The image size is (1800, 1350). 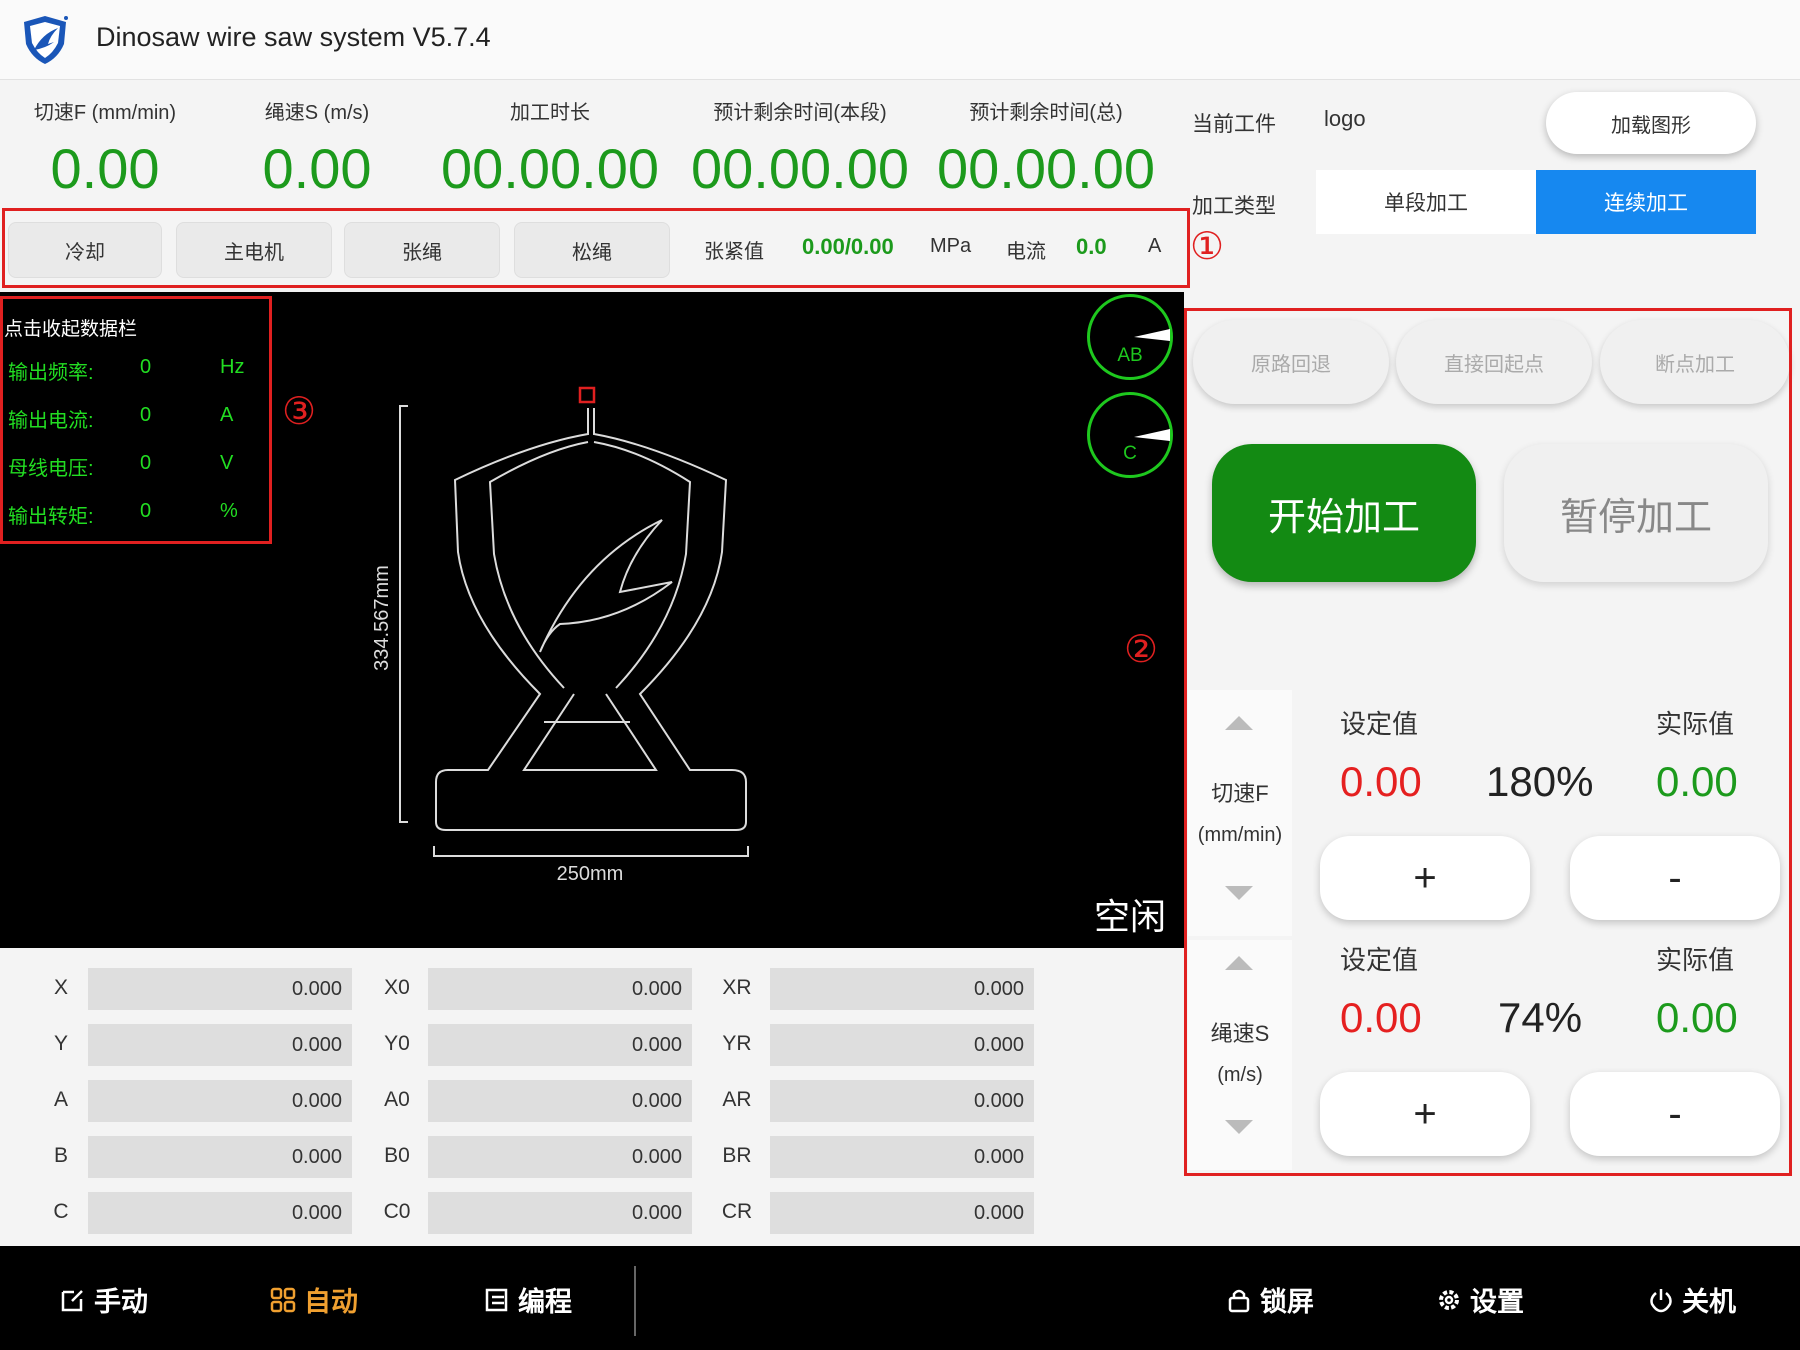 What do you see at coordinates (560, 1101) in the screenshot?
I see `coord-a0-field: 0.000` at bounding box center [560, 1101].